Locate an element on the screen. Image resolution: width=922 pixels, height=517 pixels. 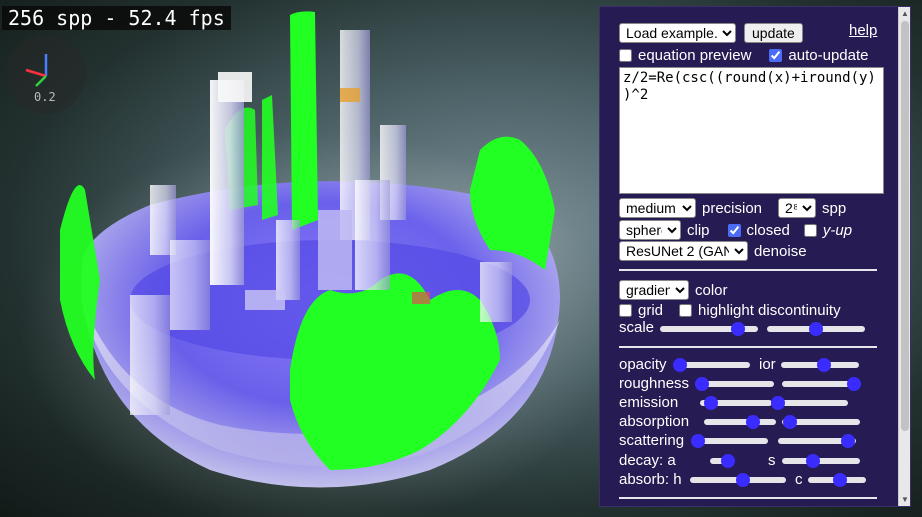
spp-select: 2⁸ is located at coordinates (797, 208).